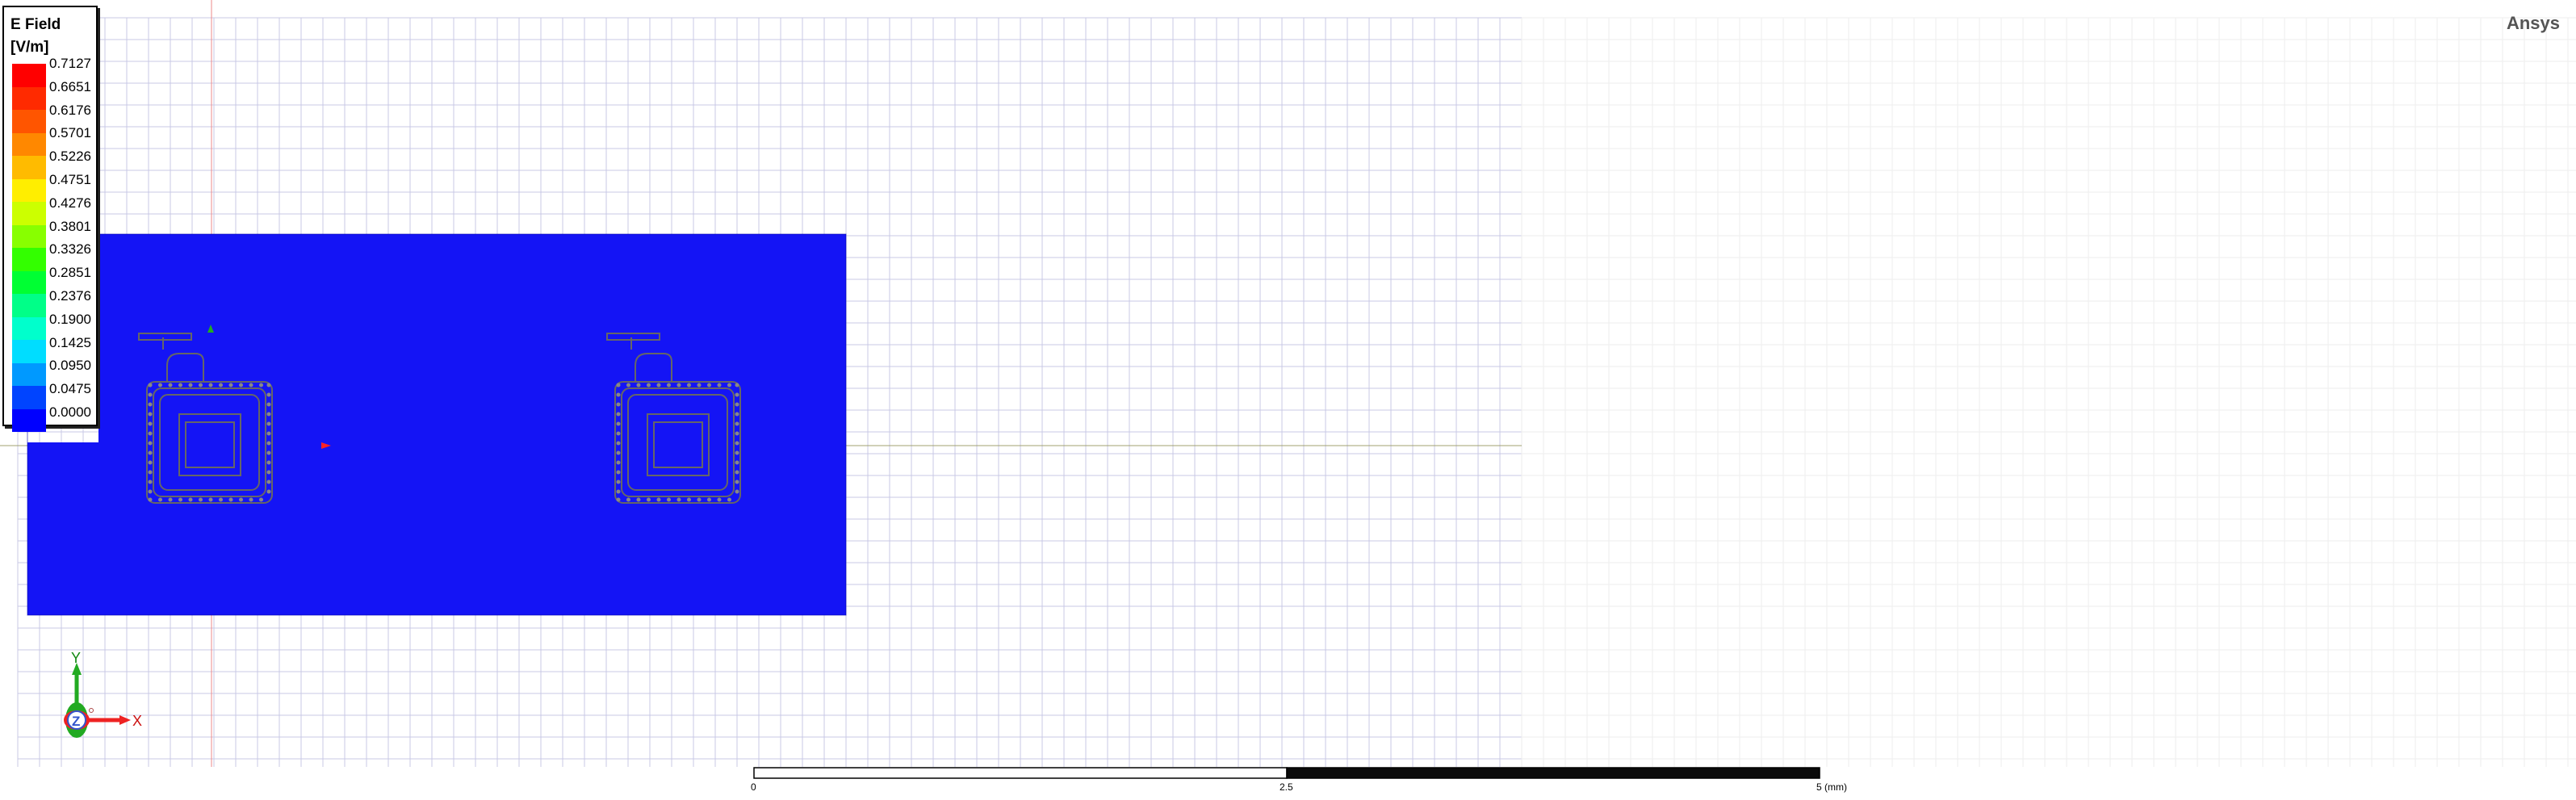  I want to click on scale-label-2_5: 2.5, so click(1286, 787).